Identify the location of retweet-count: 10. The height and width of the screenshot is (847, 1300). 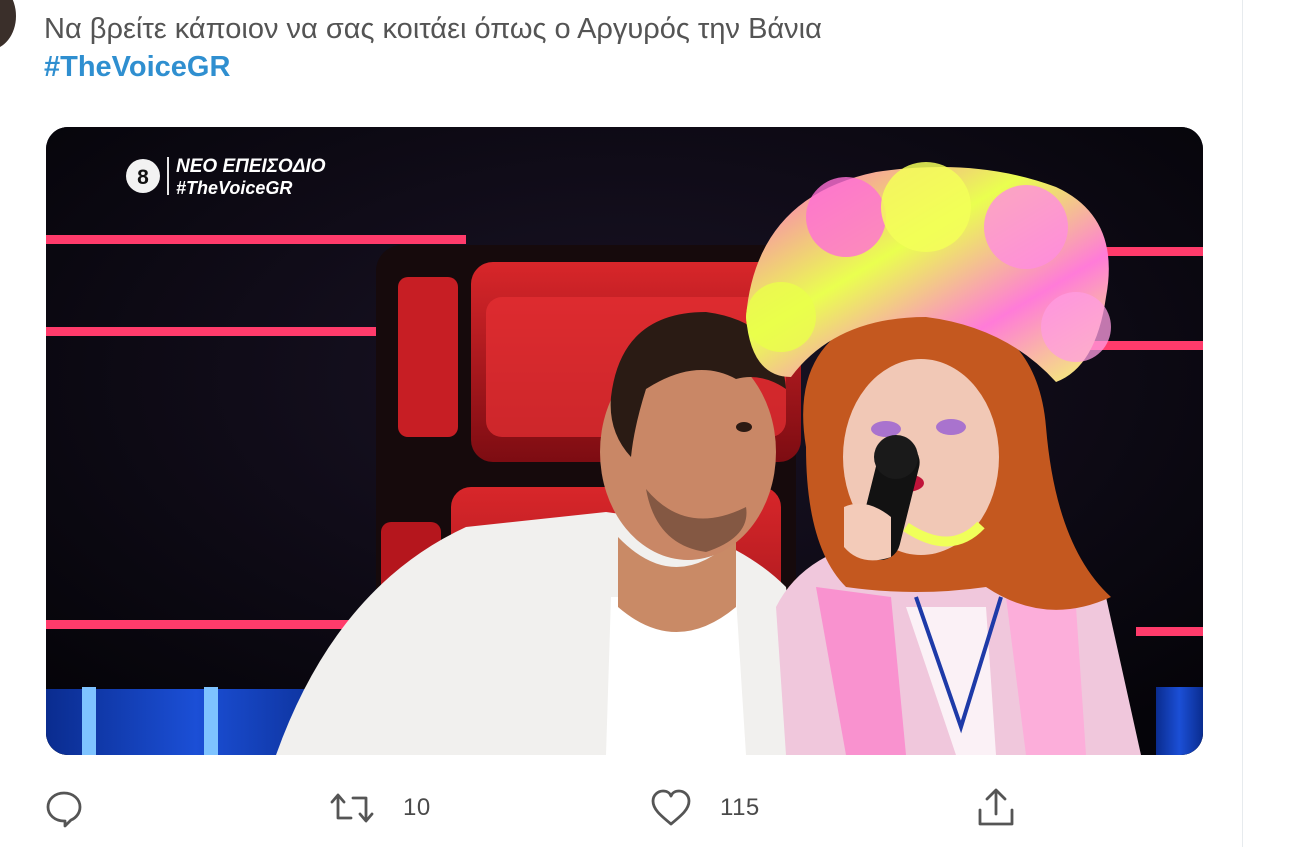
(417, 807).